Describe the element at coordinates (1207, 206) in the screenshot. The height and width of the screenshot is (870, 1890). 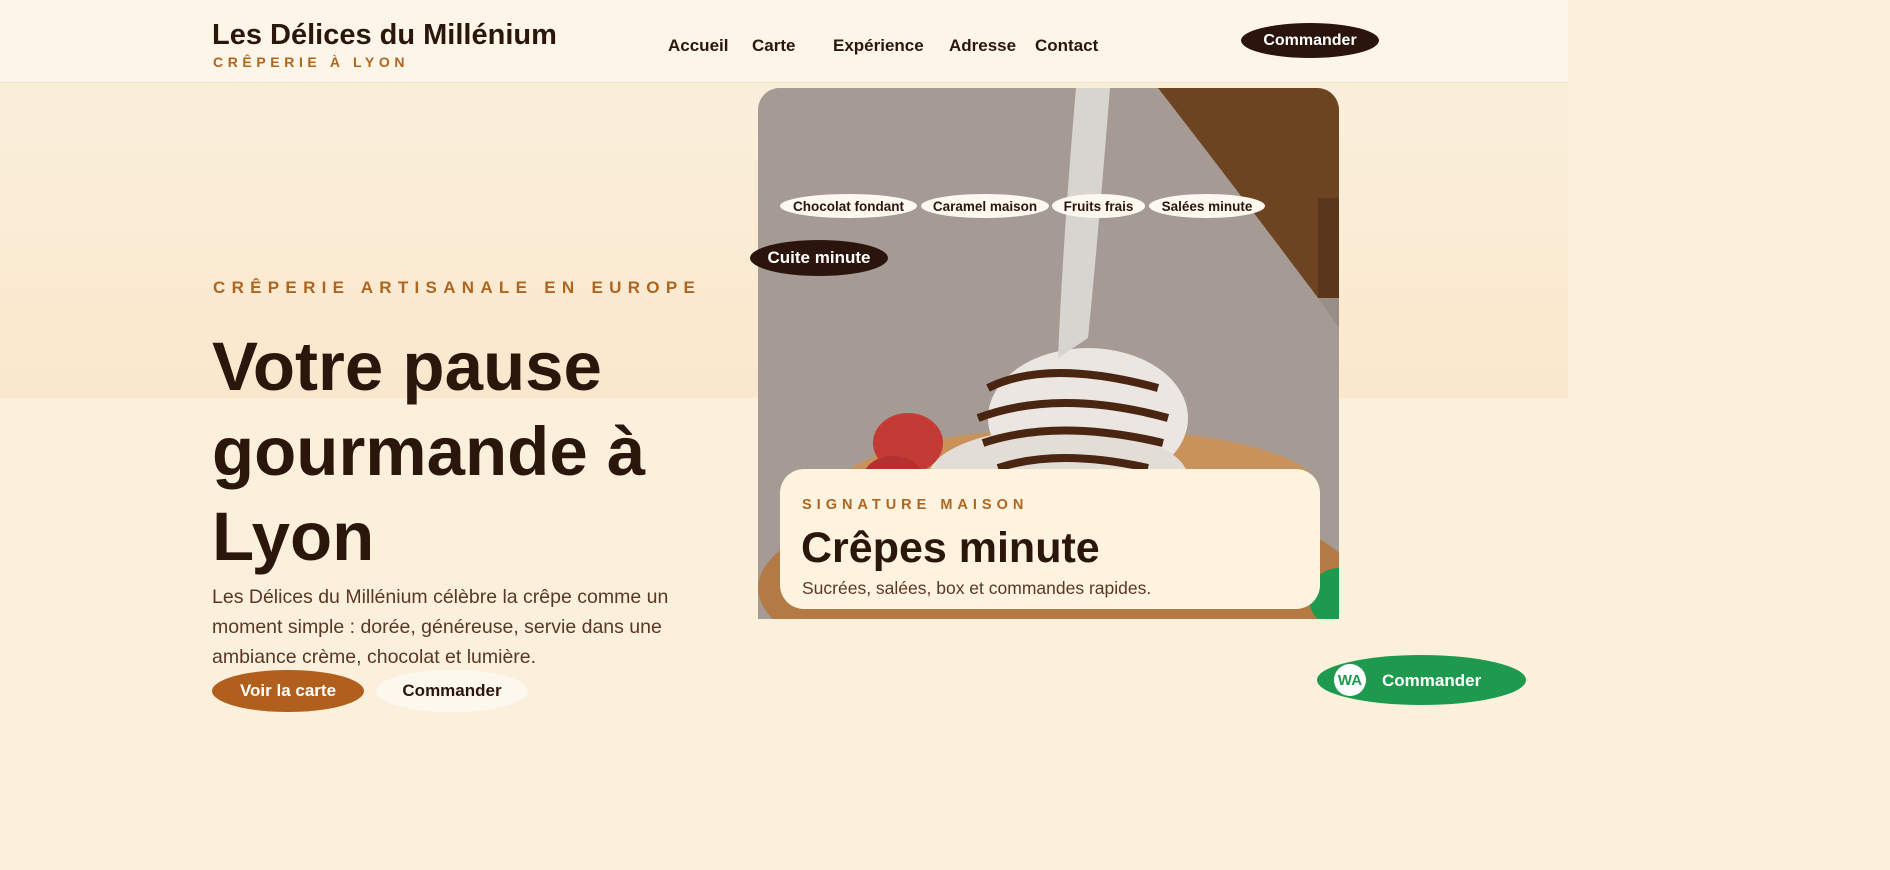
I see `tag-salees: Salées minute` at that location.